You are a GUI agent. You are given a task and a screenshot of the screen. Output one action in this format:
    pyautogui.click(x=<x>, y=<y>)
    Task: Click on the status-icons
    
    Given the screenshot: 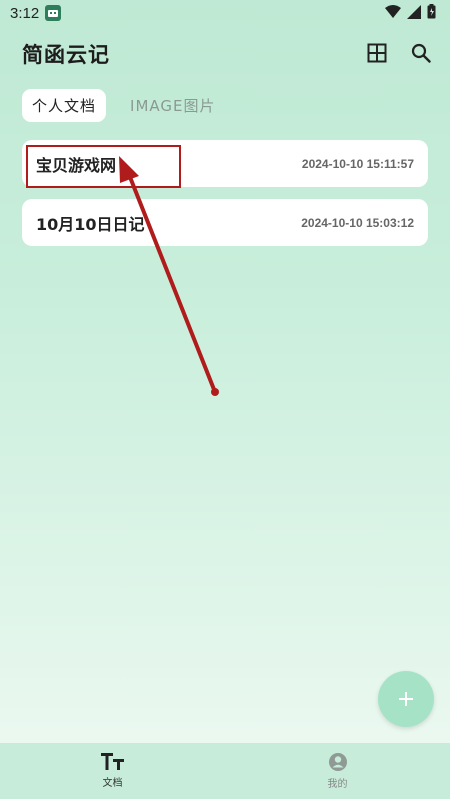 What is the action you would take?
    pyautogui.click(x=410, y=13)
    